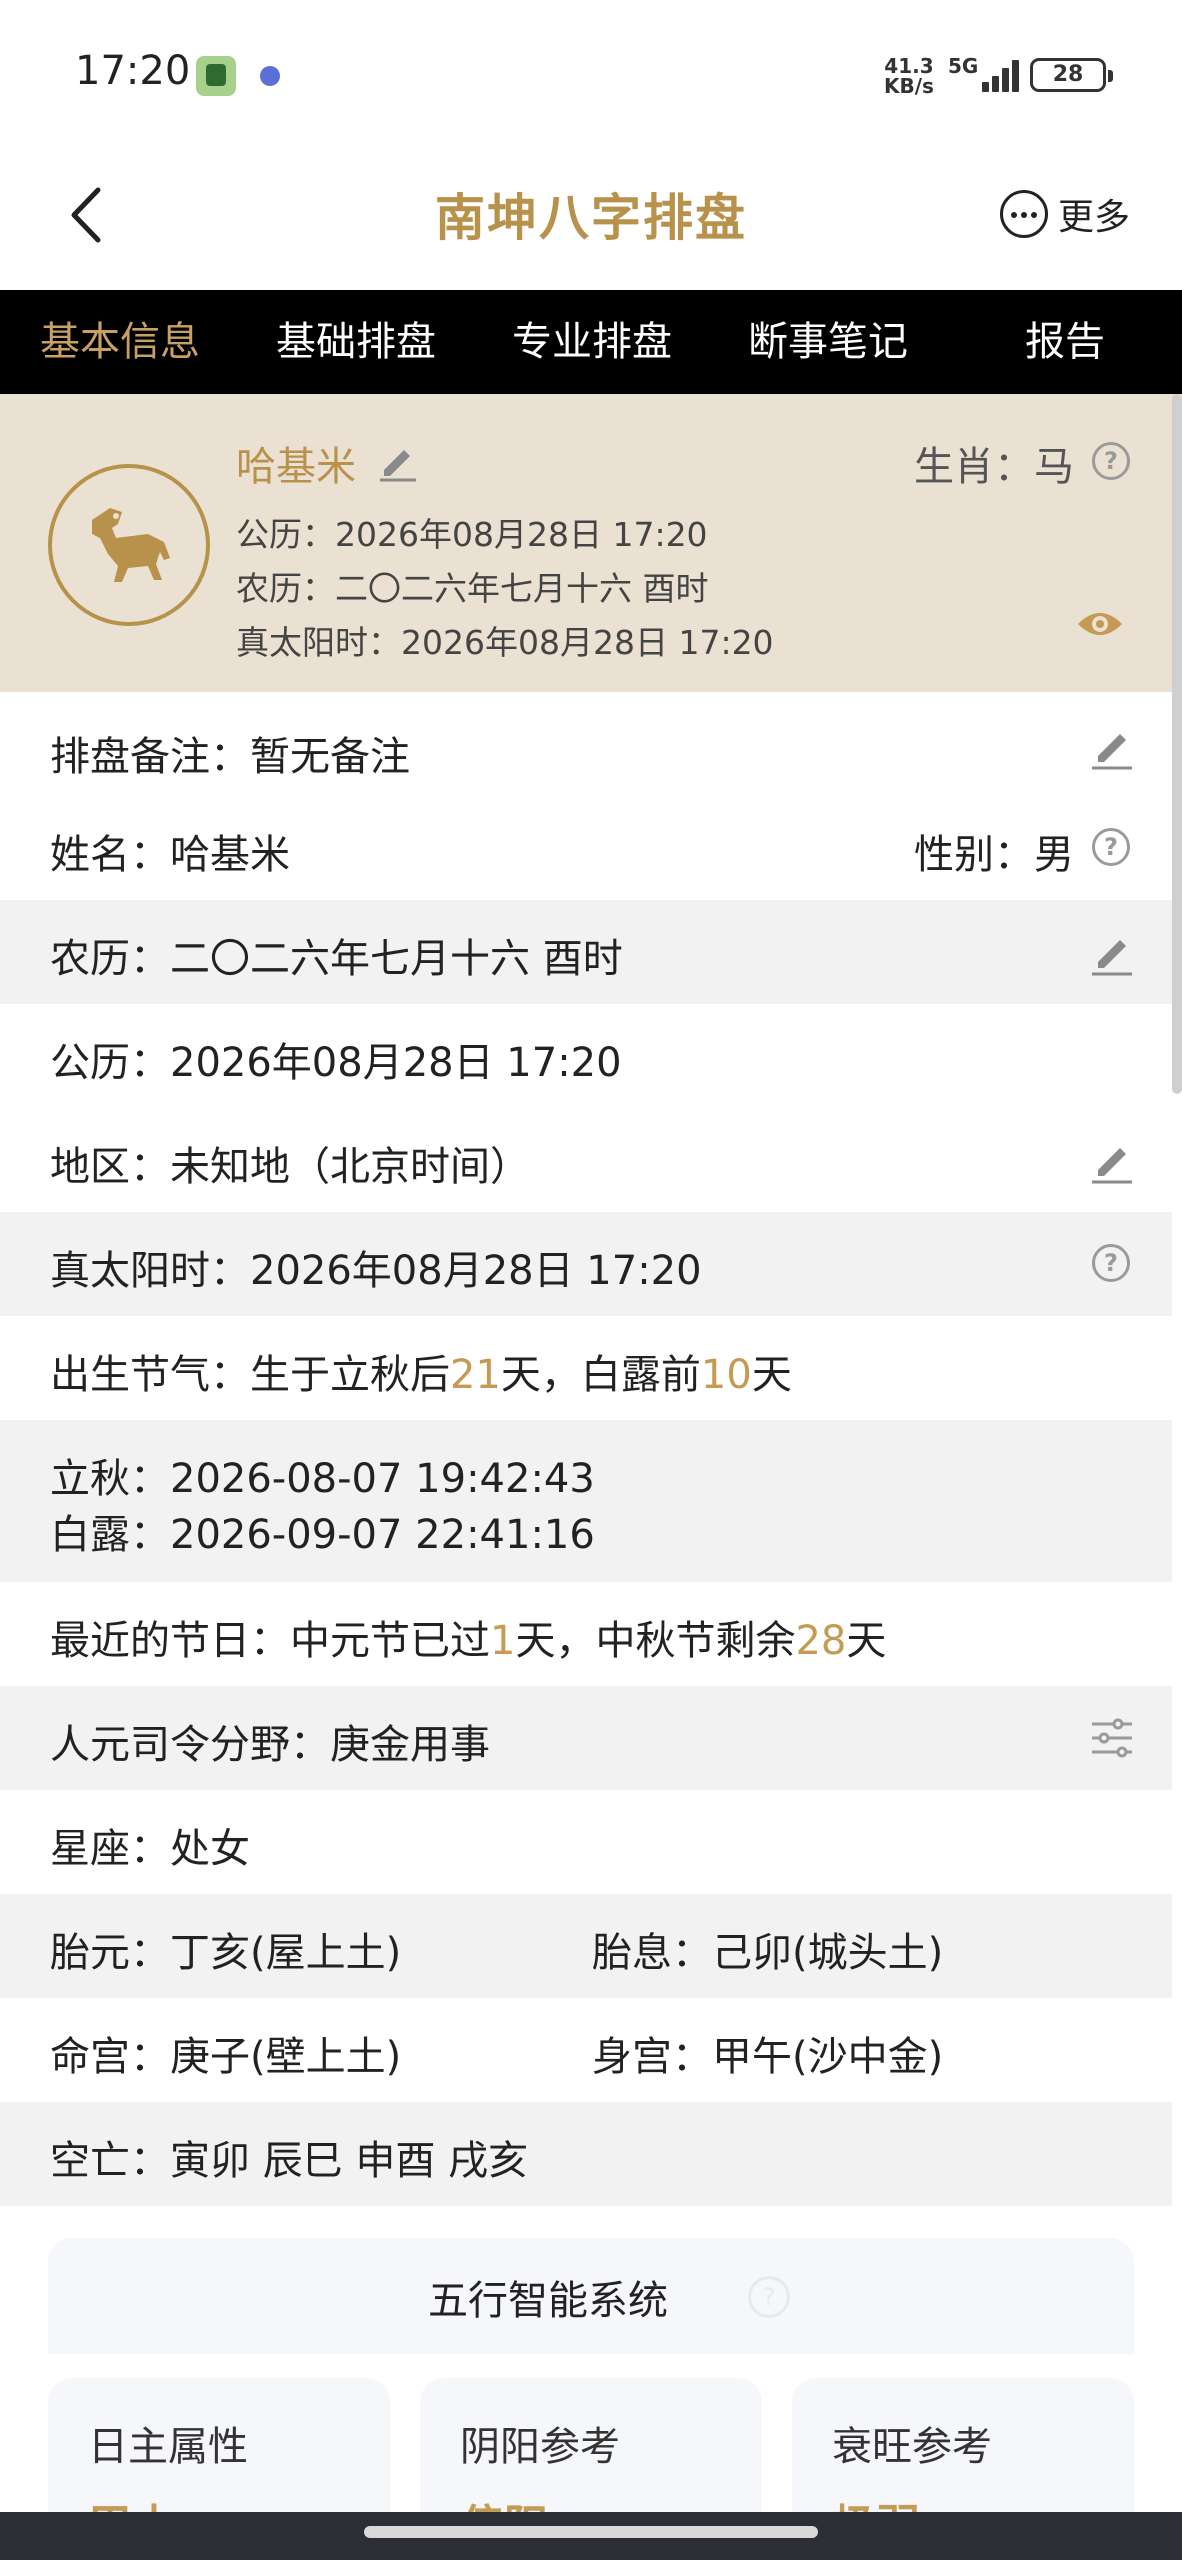 Image resolution: width=1182 pixels, height=2560 pixels. What do you see at coordinates (376, 1271) in the screenshot?
I see `true-solar-text: 真太阳时：2026年08月28日 17:20` at bounding box center [376, 1271].